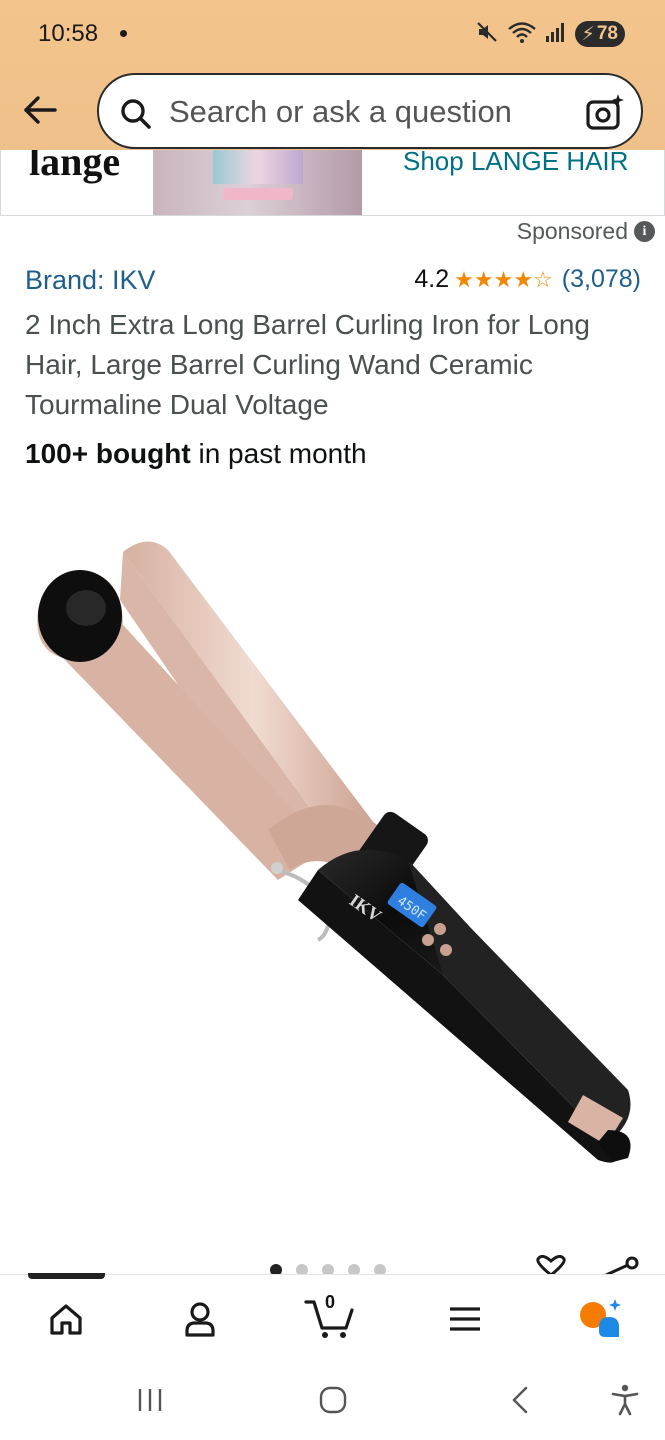  I want to click on back-system-button, so click(520, 1400).